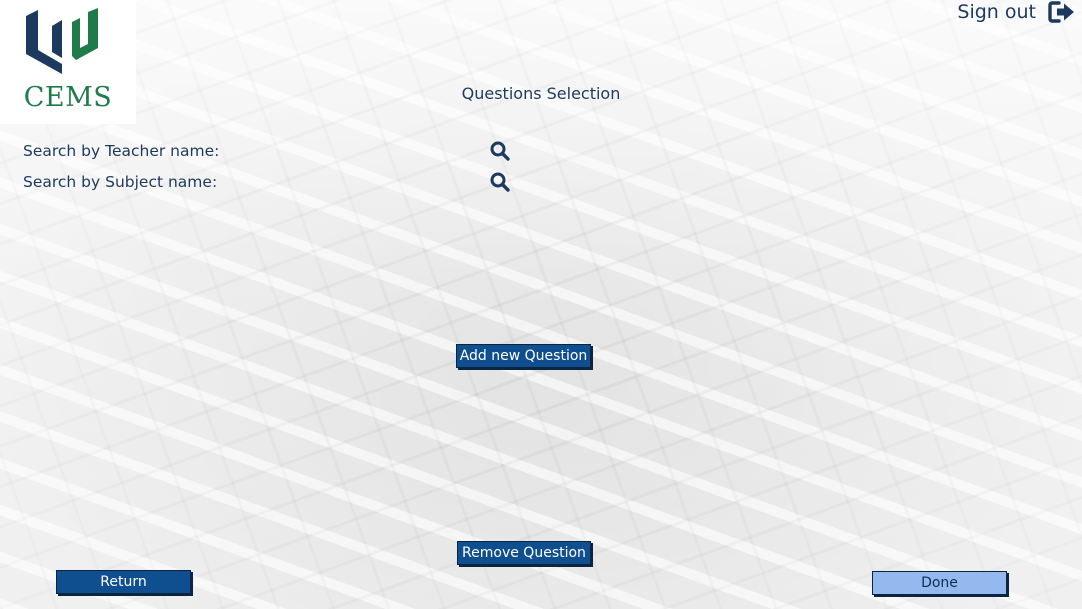  Describe the element at coordinates (62, 41) in the screenshot. I see `cems-logo-icon` at that location.